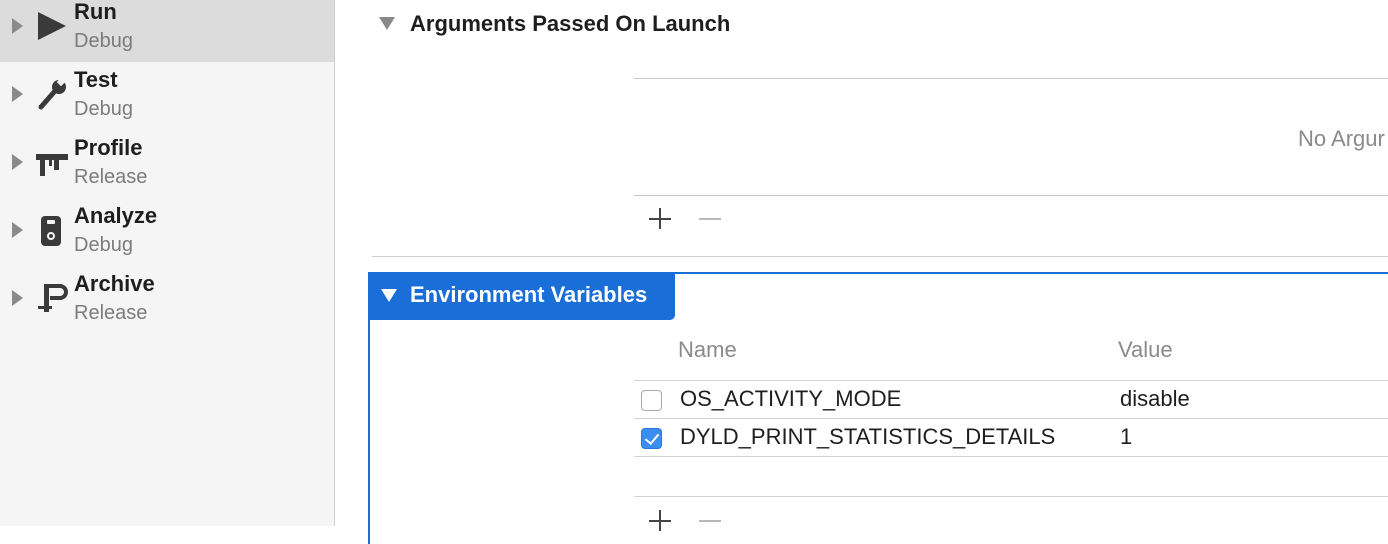 This screenshot has height=544, width=1388. What do you see at coordinates (1155, 399) in the screenshot?
I see `variable-value-cell: disable` at bounding box center [1155, 399].